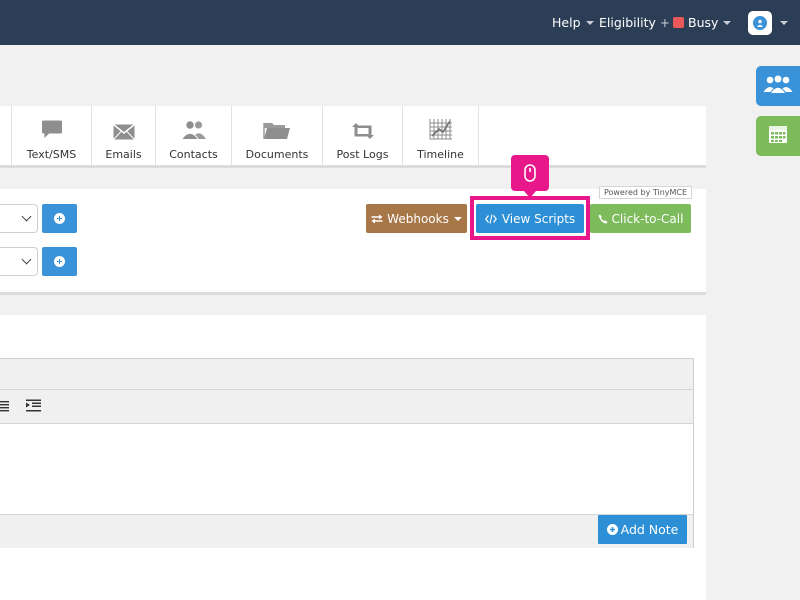  Describe the element at coordinates (645, 192) in the screenshot. I see `tinymce-branding: Powered by TinyMCE` at that location.